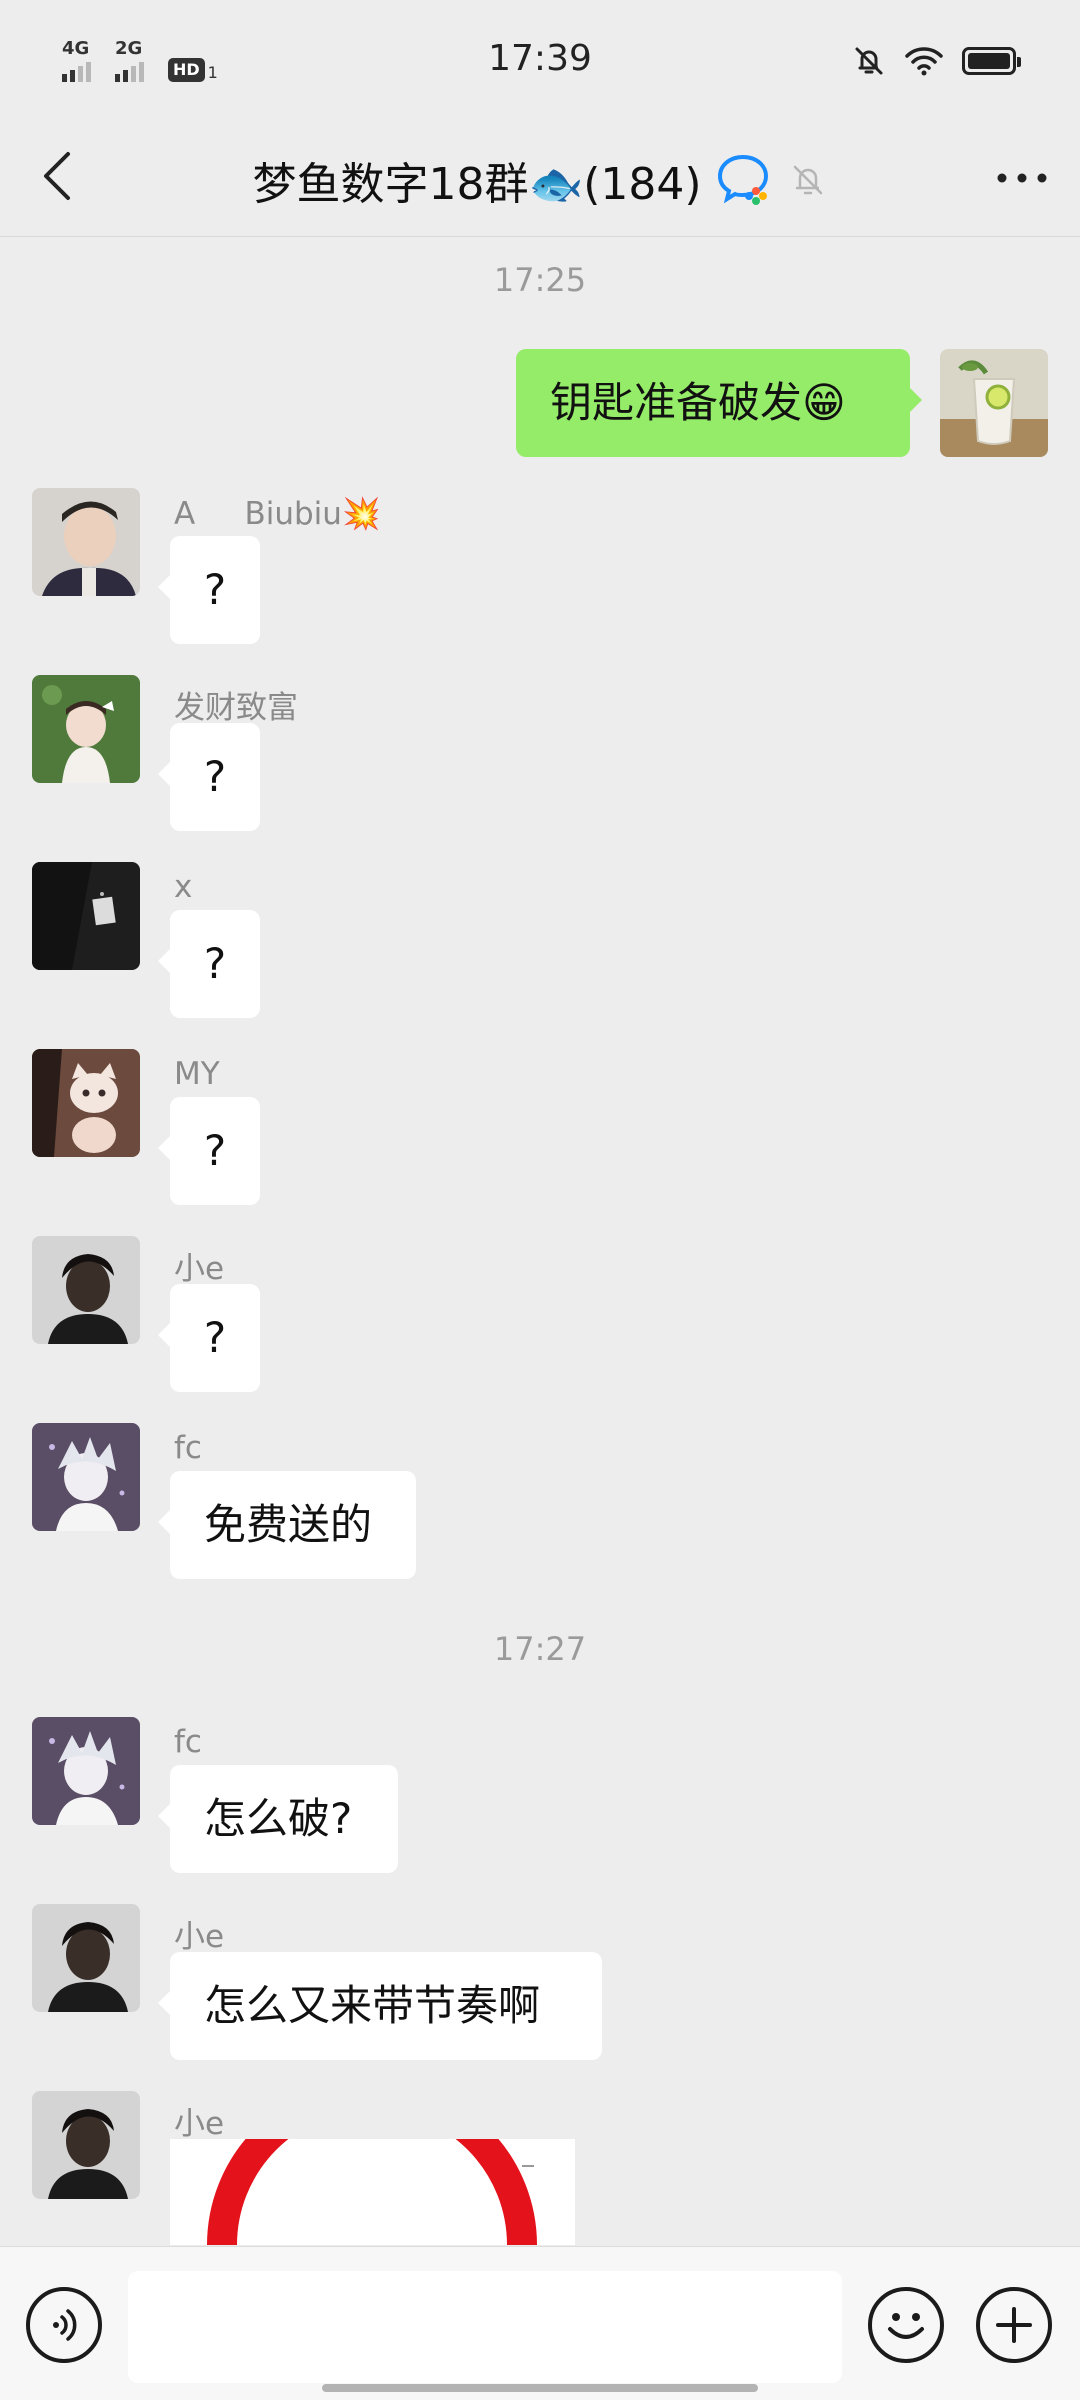  Describe the element at coordinates (64, 2325) in the screenshot. I see `voice-icon` at that location.